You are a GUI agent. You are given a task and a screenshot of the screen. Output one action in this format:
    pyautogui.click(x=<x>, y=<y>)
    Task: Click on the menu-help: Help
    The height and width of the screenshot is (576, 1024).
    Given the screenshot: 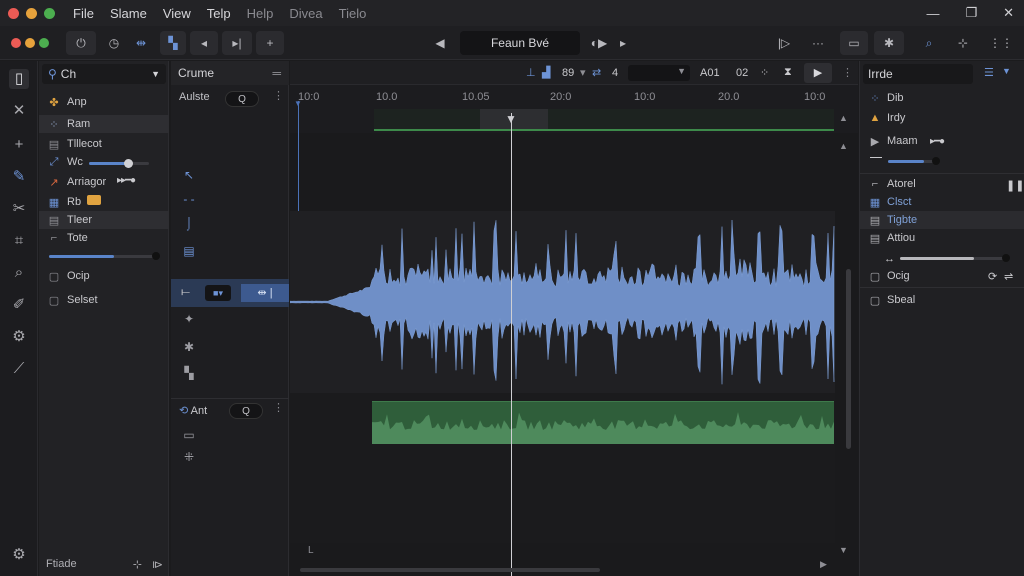 What is the action you would take?
    pyautogui.click(x=260, y=13)
    